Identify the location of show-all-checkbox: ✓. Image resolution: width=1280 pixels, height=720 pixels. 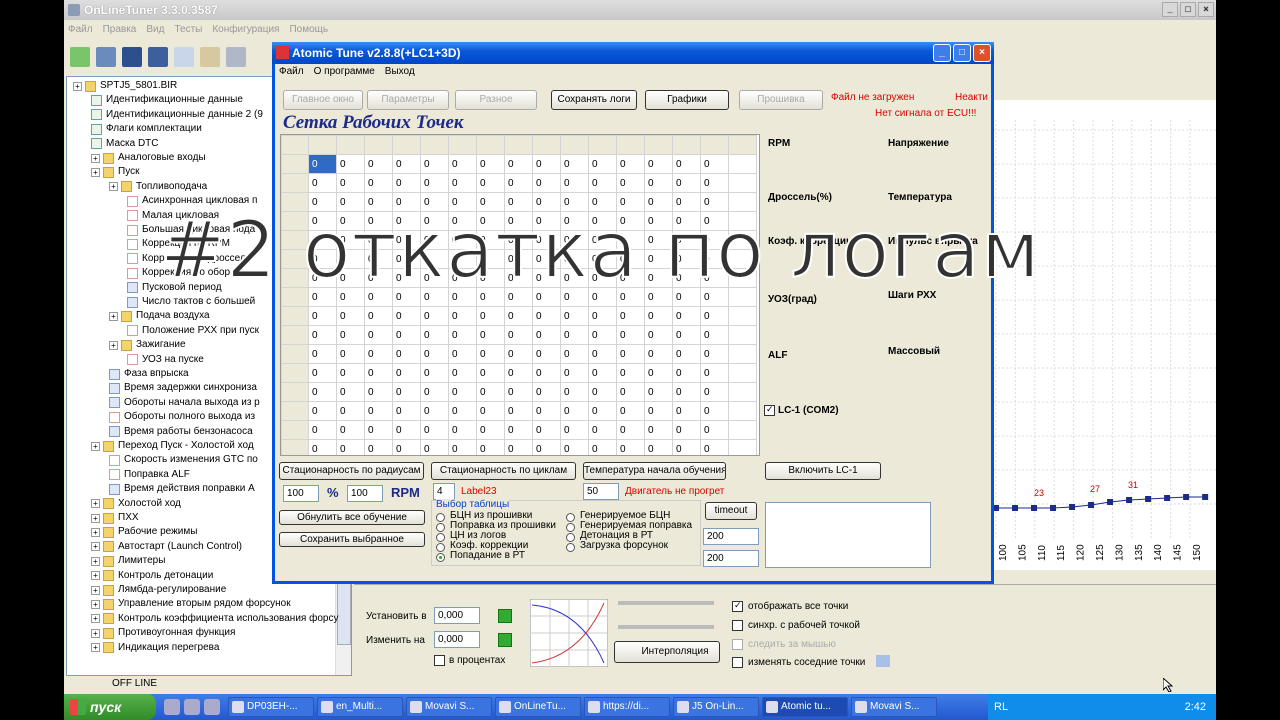
(737, 606).